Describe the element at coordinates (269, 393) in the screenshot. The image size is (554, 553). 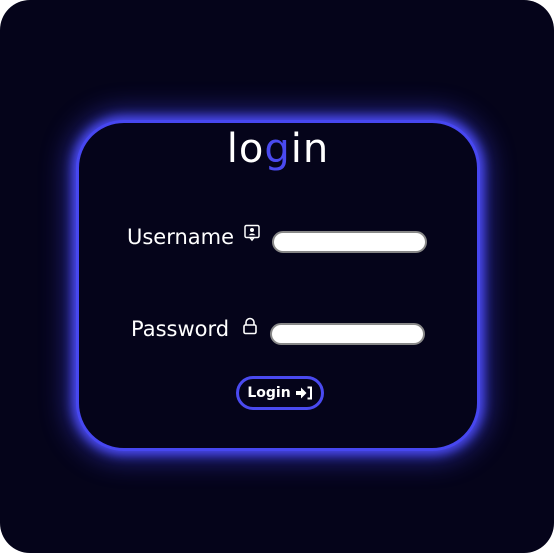
I see `login-button-label: Login` at that location.